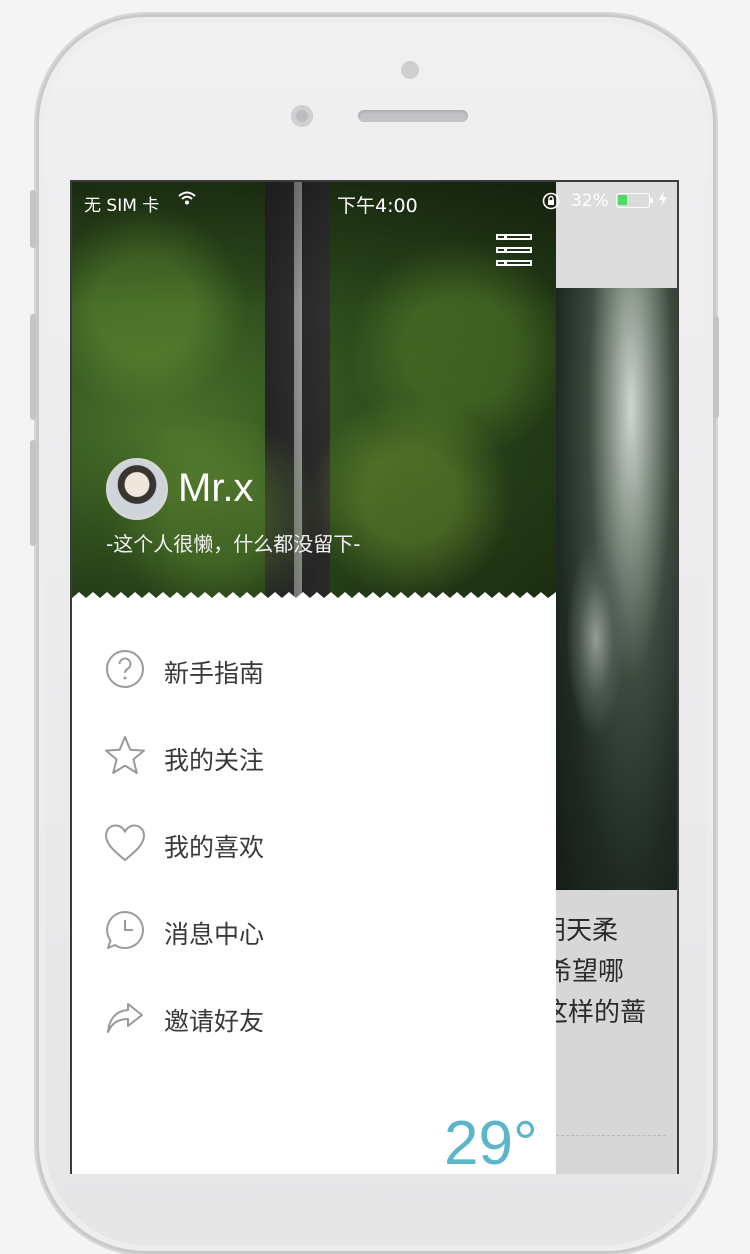 This screenshot has height=1254, width=750. I want to click on wifi-icon, so click(187, 200).